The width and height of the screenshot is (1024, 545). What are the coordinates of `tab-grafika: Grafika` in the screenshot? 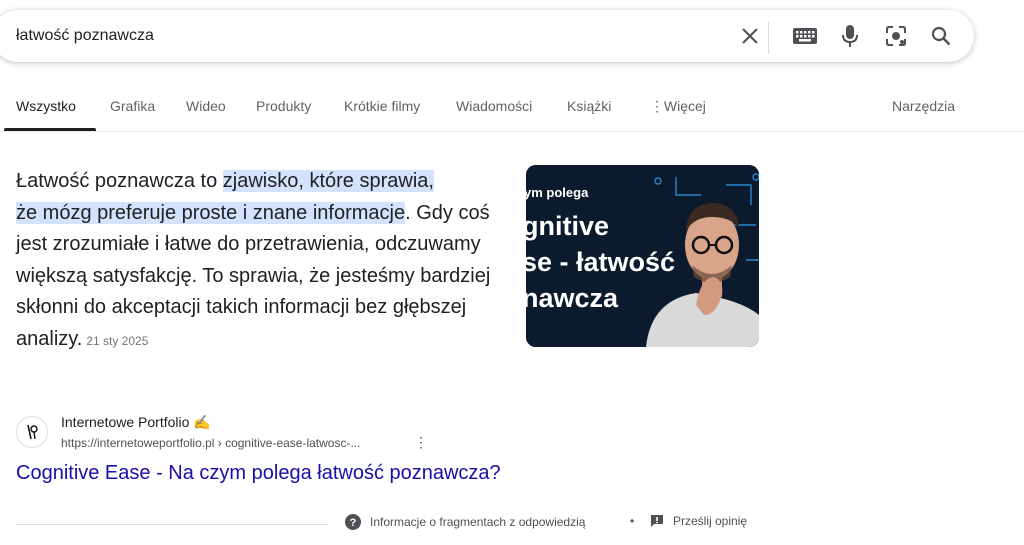 It's located at (132, 106).